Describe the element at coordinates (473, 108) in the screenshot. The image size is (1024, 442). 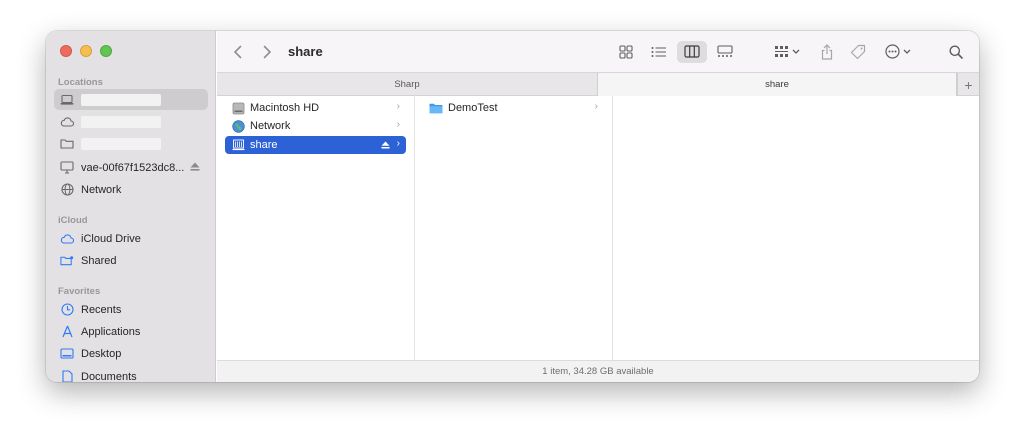
I see `item-label: DemoTest` at that location.